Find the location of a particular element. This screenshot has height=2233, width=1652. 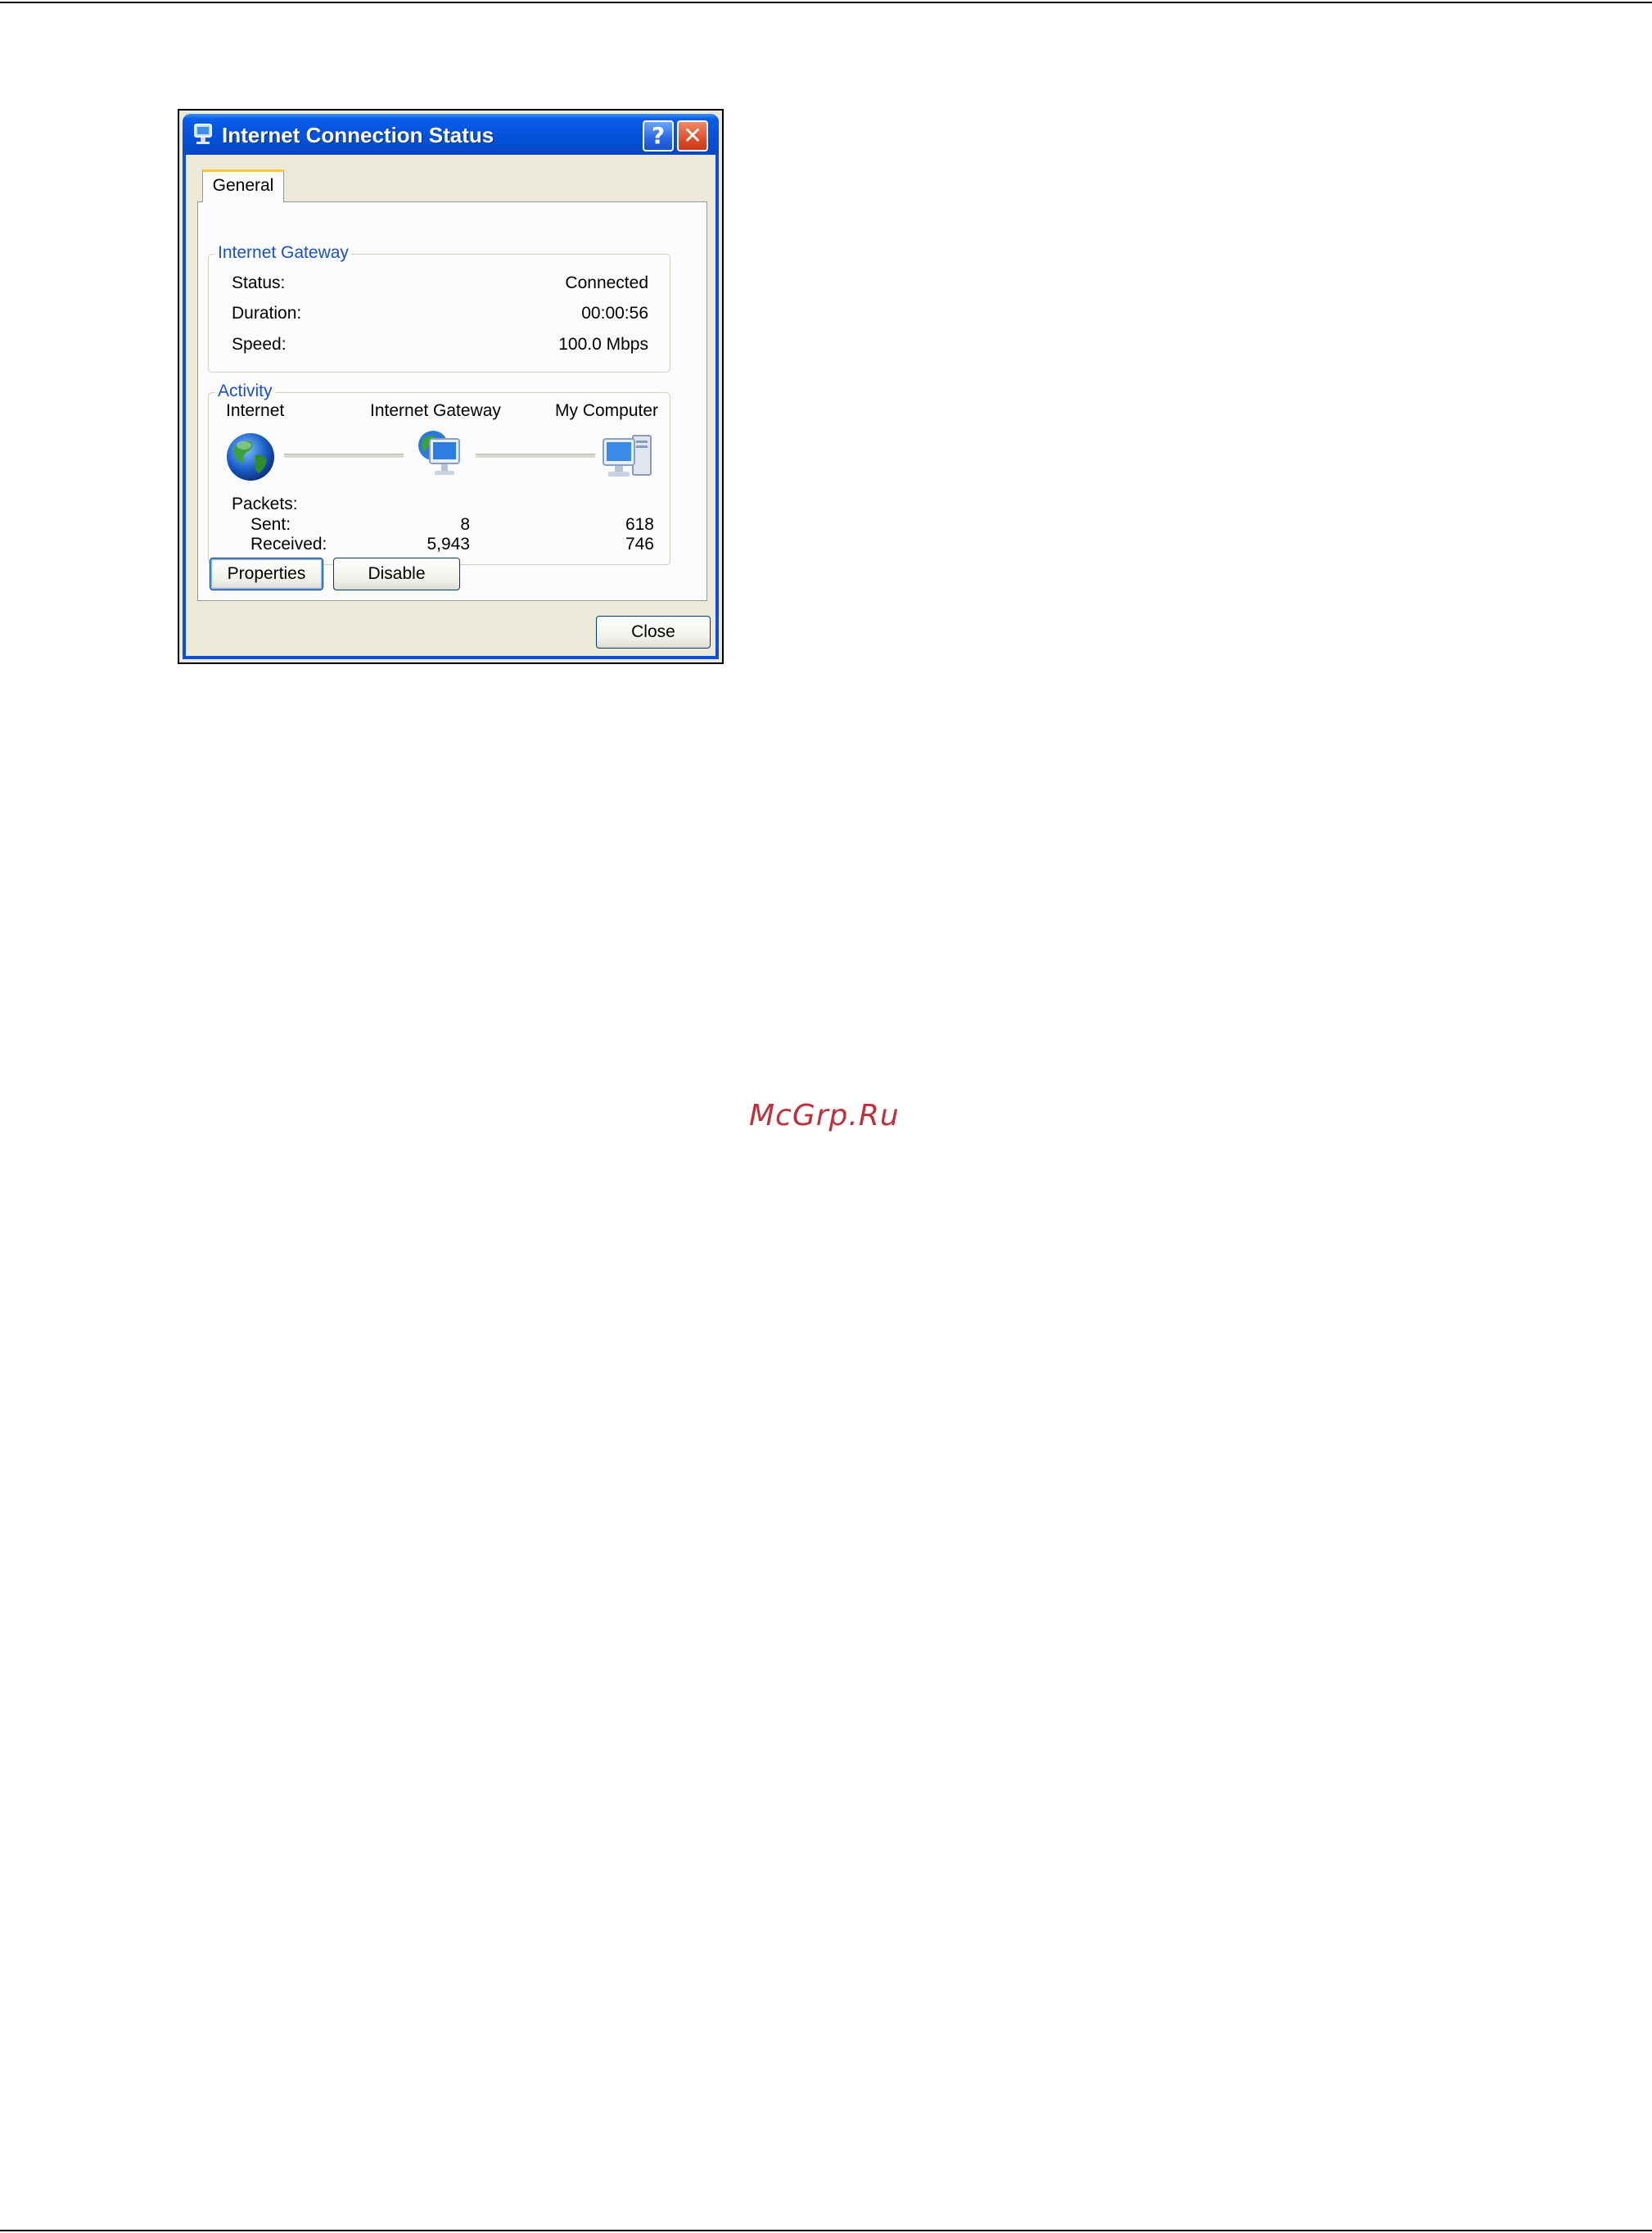

received-label: Received: is located at coordinates (289, 544).